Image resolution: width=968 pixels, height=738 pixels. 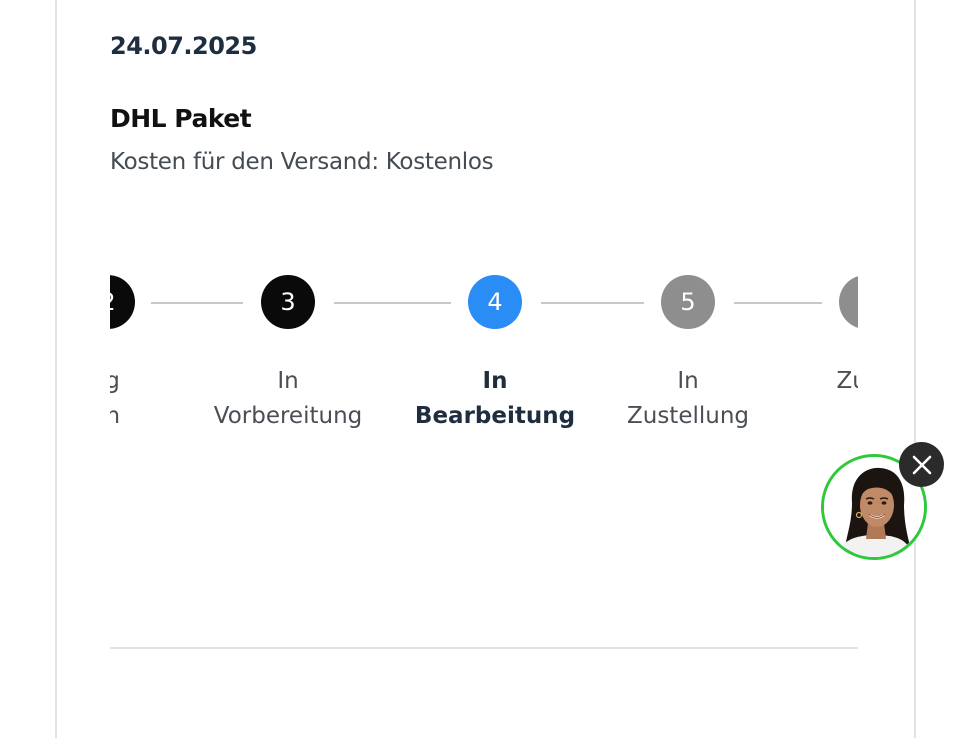 I want to click on order-date: 24.07.2025, so click(x=183, y=46).